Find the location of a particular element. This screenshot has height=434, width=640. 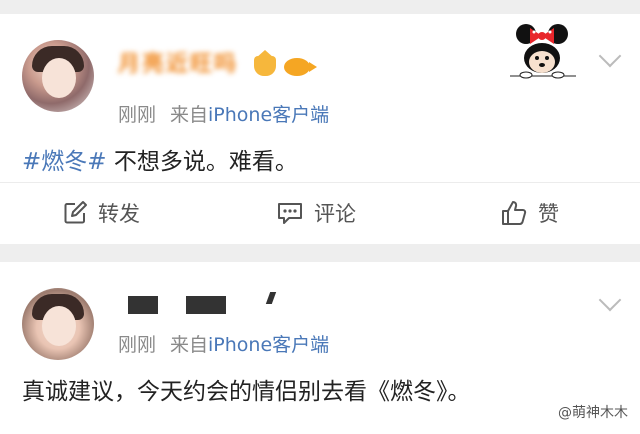

thumbs-up-icon is located at coordinates (514, 213).